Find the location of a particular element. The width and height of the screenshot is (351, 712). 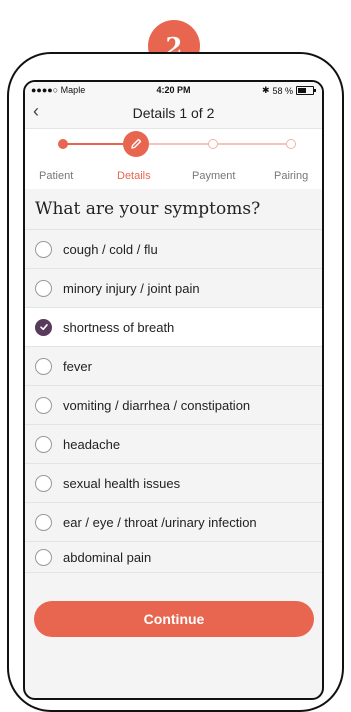

symptom-option: vomiting / diarrhea / constipation is located at coordinates (173, 405).